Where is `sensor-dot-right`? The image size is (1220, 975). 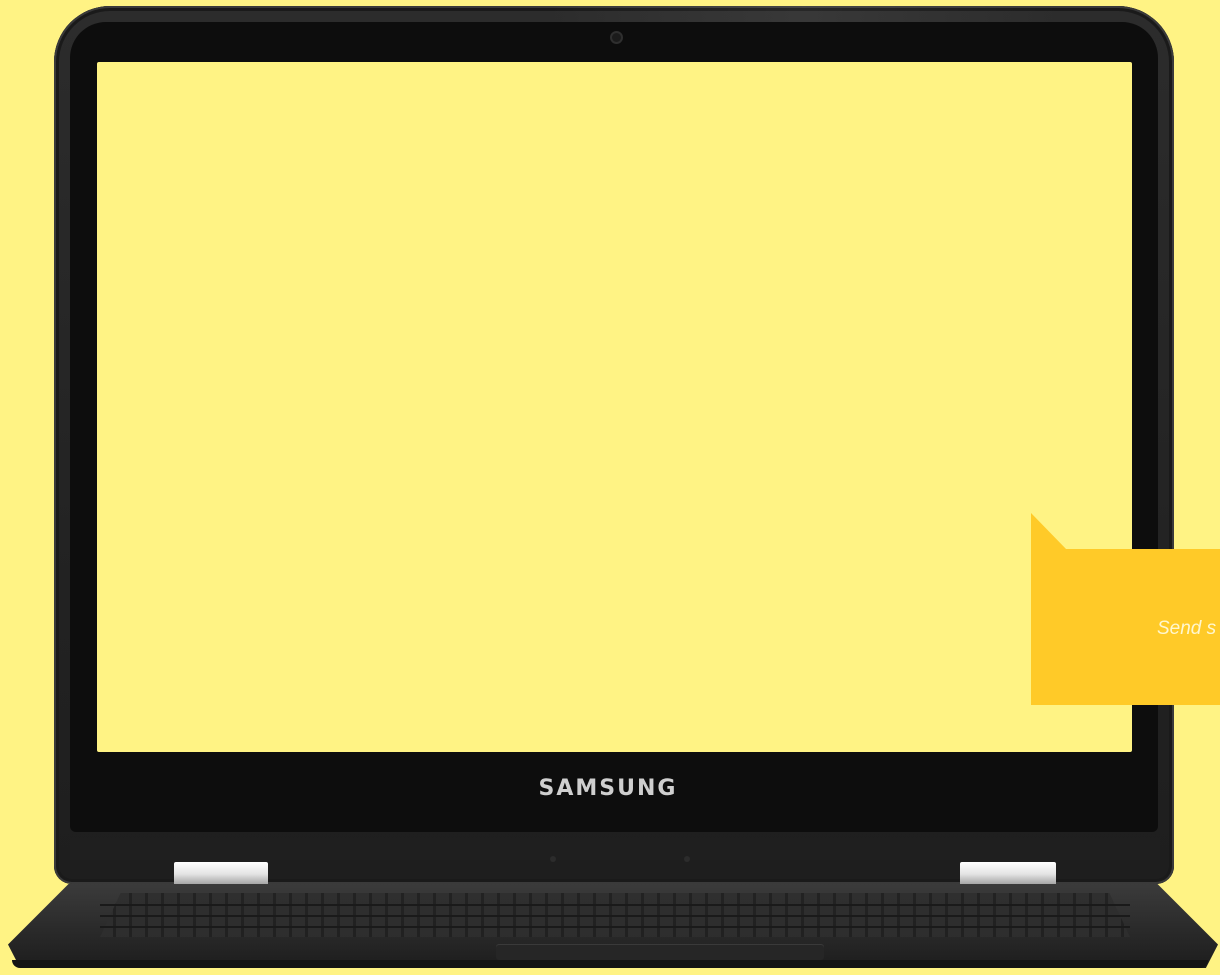 sensor-dot-right is located at coordinates (687, 859).